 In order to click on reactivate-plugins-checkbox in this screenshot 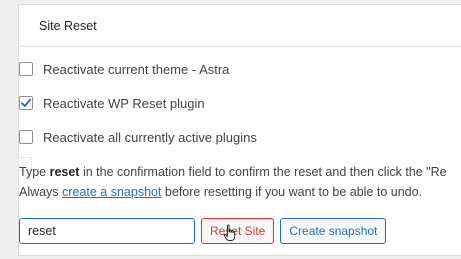, I will do `click(26, 137)`.